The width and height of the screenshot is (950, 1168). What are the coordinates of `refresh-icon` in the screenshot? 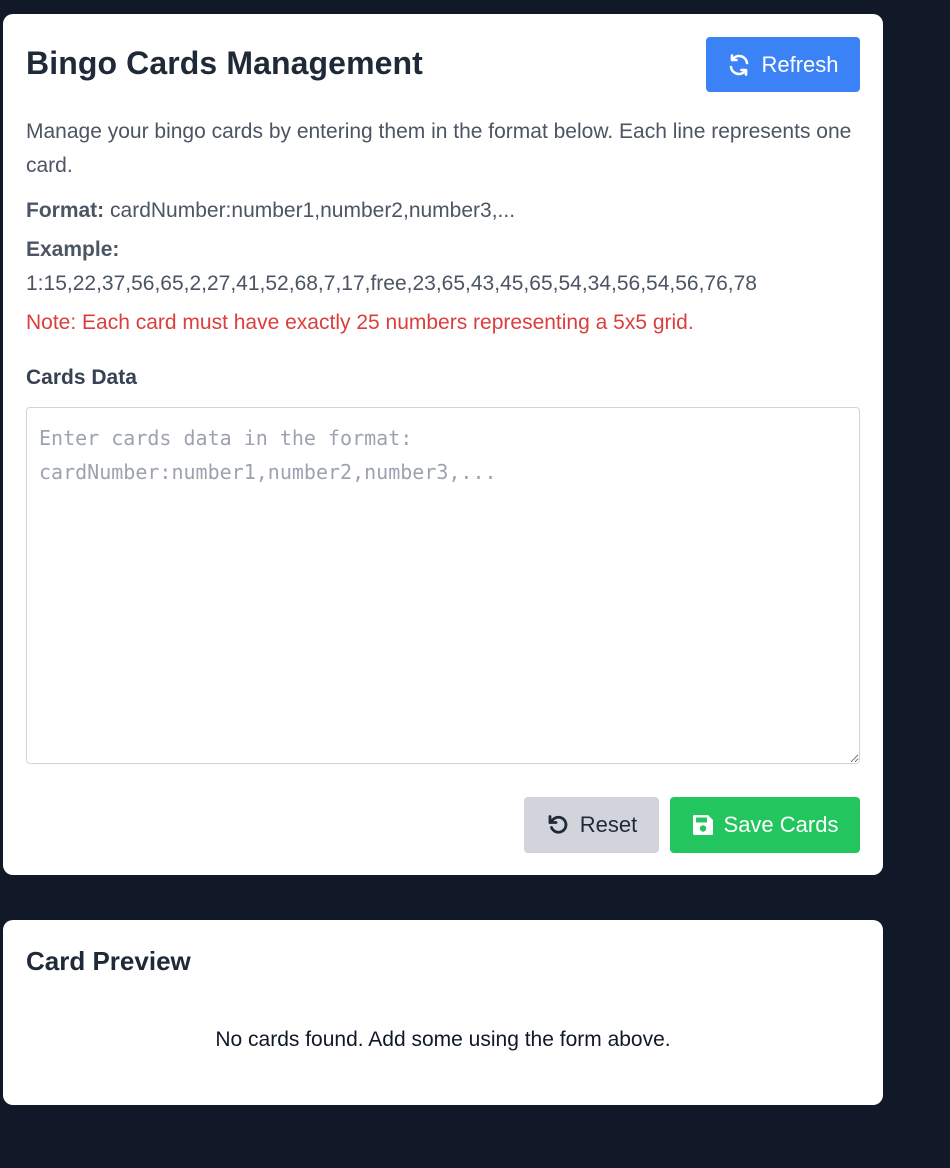 It's located at (739, 65).